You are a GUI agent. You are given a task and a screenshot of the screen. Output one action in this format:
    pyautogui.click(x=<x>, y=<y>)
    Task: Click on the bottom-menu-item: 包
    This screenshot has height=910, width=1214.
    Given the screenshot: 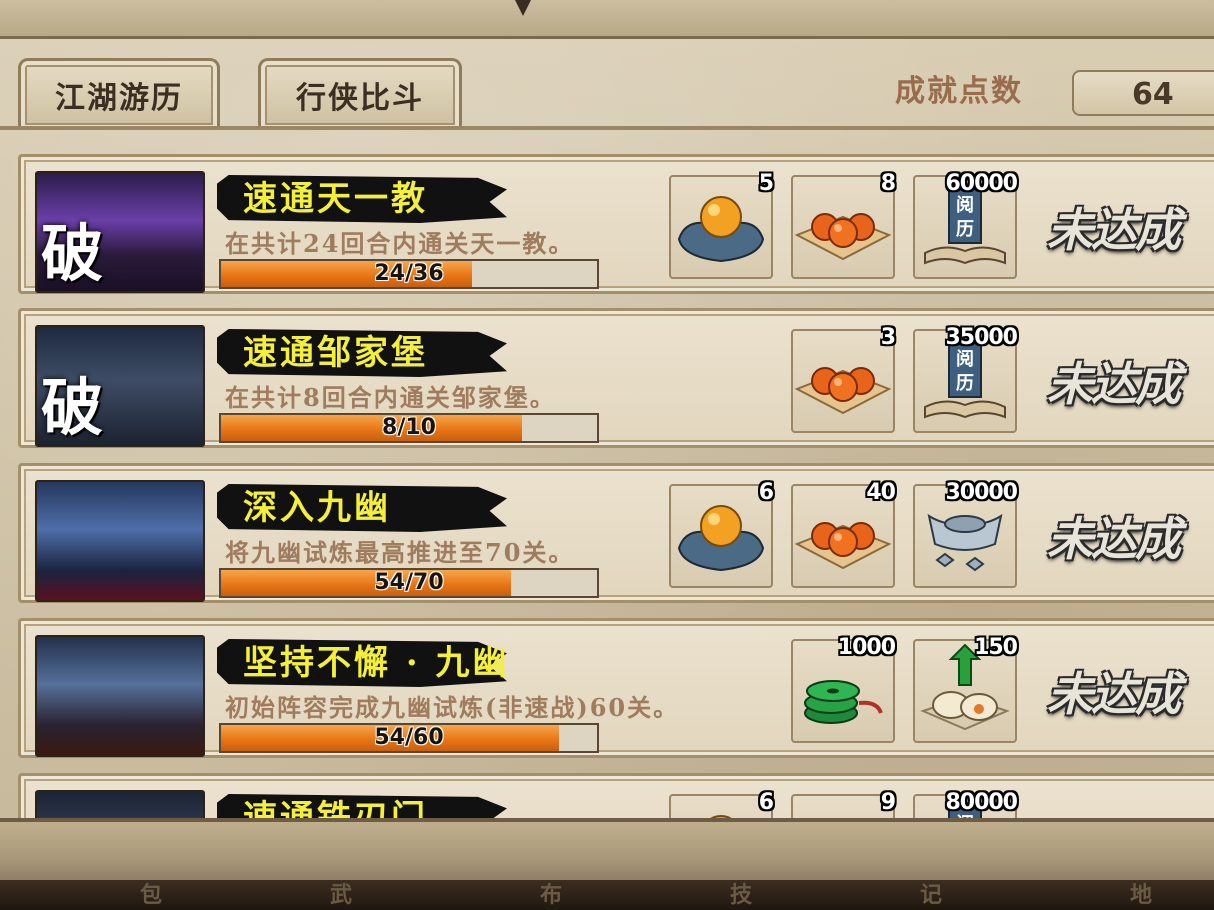 What is the action you would take?
    pyautogui.click(x=151, y=895)
    